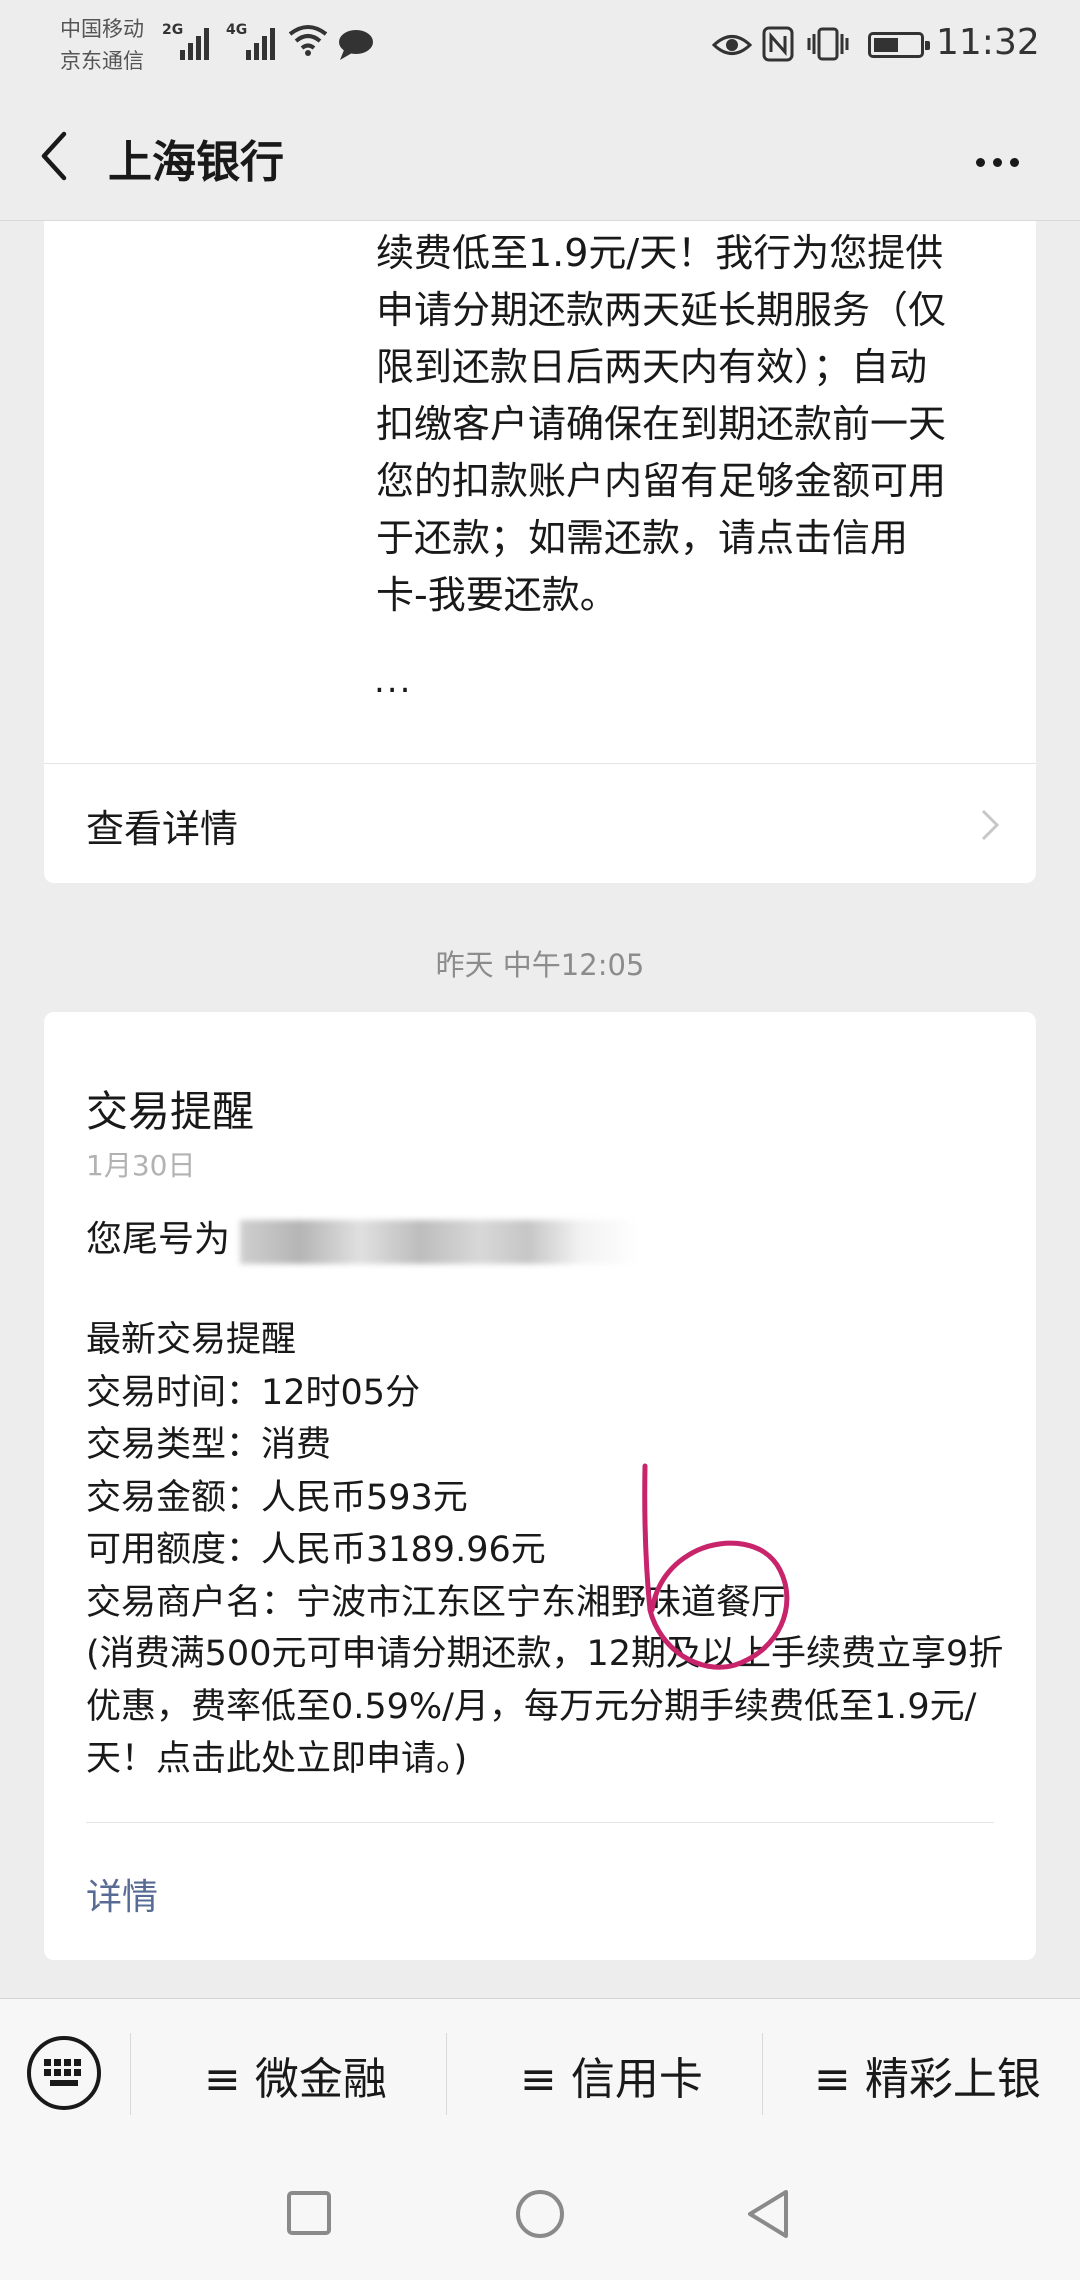 Image resolution: width=1080 pixels, height=2280 pixels. Describe the element at coordinates (102, 29) in the screenshot. I see `carrier-name-1: 中国移动` at that location.